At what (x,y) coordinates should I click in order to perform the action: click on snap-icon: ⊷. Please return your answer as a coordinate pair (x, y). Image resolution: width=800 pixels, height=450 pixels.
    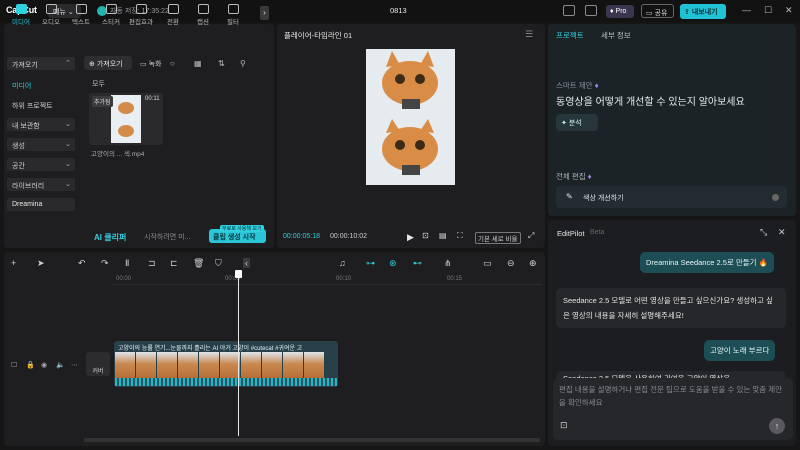
    Looking at the image, I should click on (417, 263).